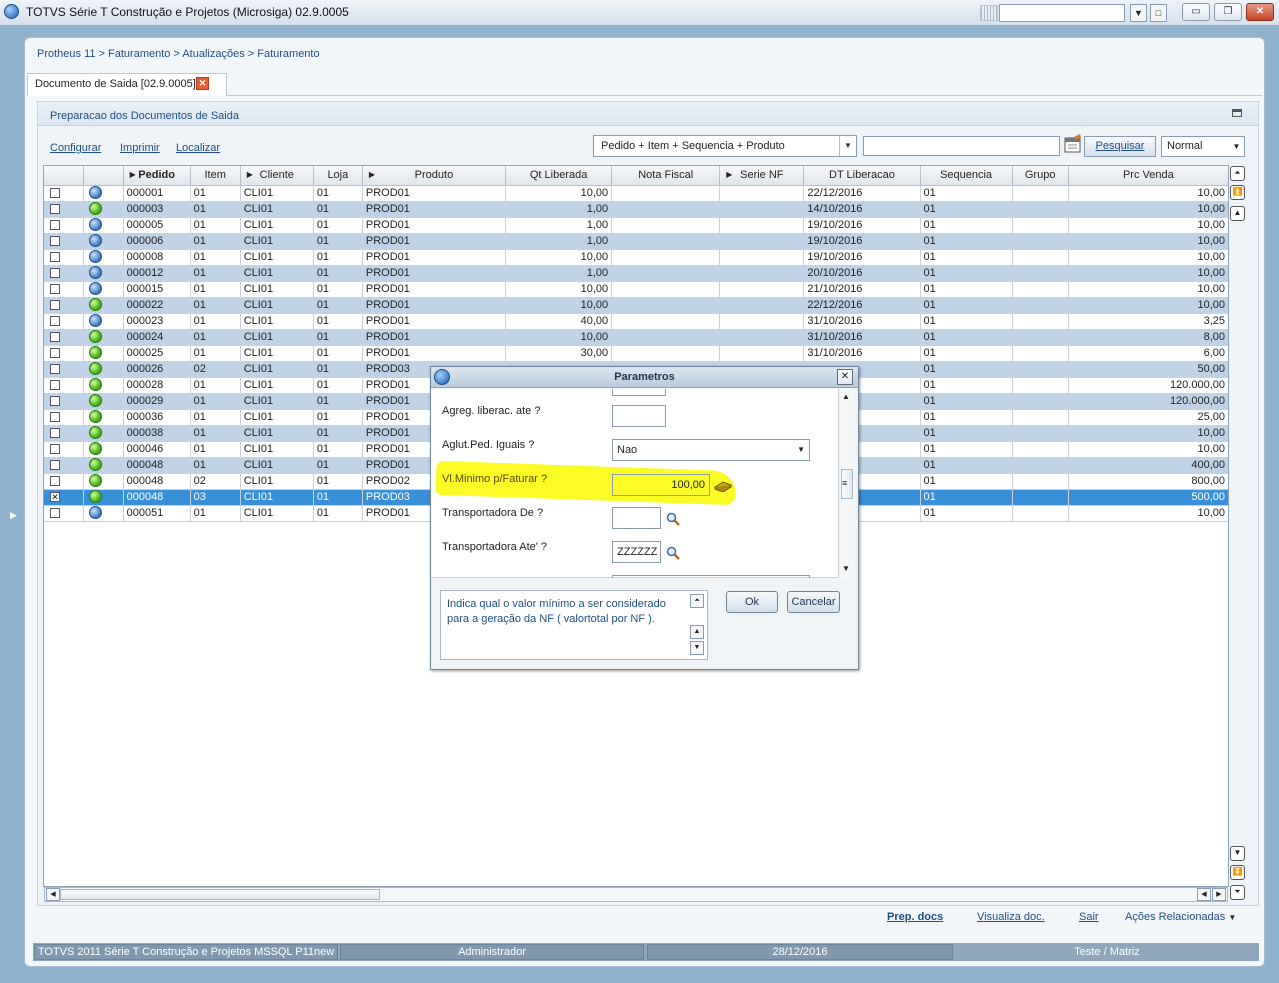 The width and height of the screenshot is (1279, 983). I want to click on prep-docs-link: Prep. docs, so click(915, 917).